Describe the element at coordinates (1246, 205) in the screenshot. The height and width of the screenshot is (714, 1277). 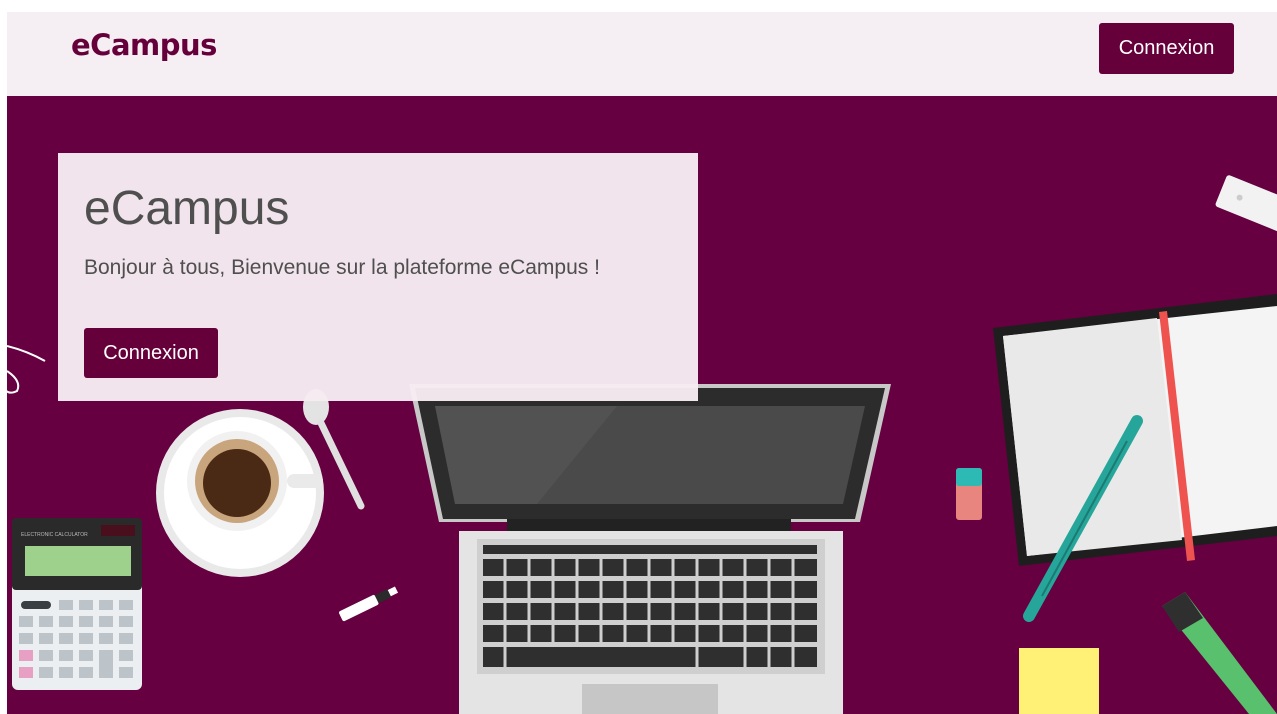
I see `ruler-icon` at that location.